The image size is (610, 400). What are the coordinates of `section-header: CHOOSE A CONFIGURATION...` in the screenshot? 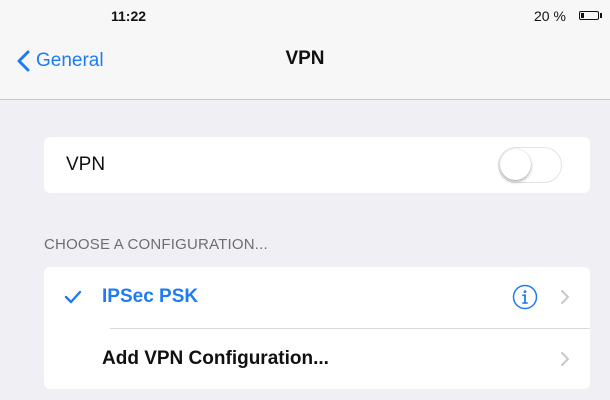 It's located at (156, 244).